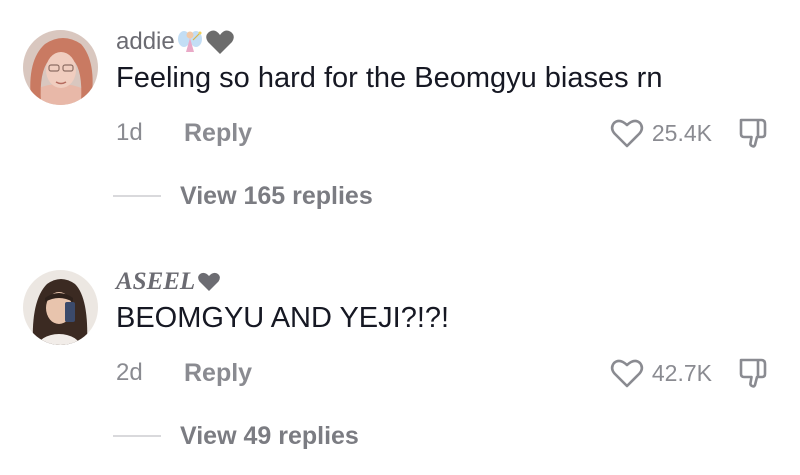  What do you see at coordinates (129, 372) in the screenshot?
I see `comment-age: 2d` at bounding box center [129, 372].